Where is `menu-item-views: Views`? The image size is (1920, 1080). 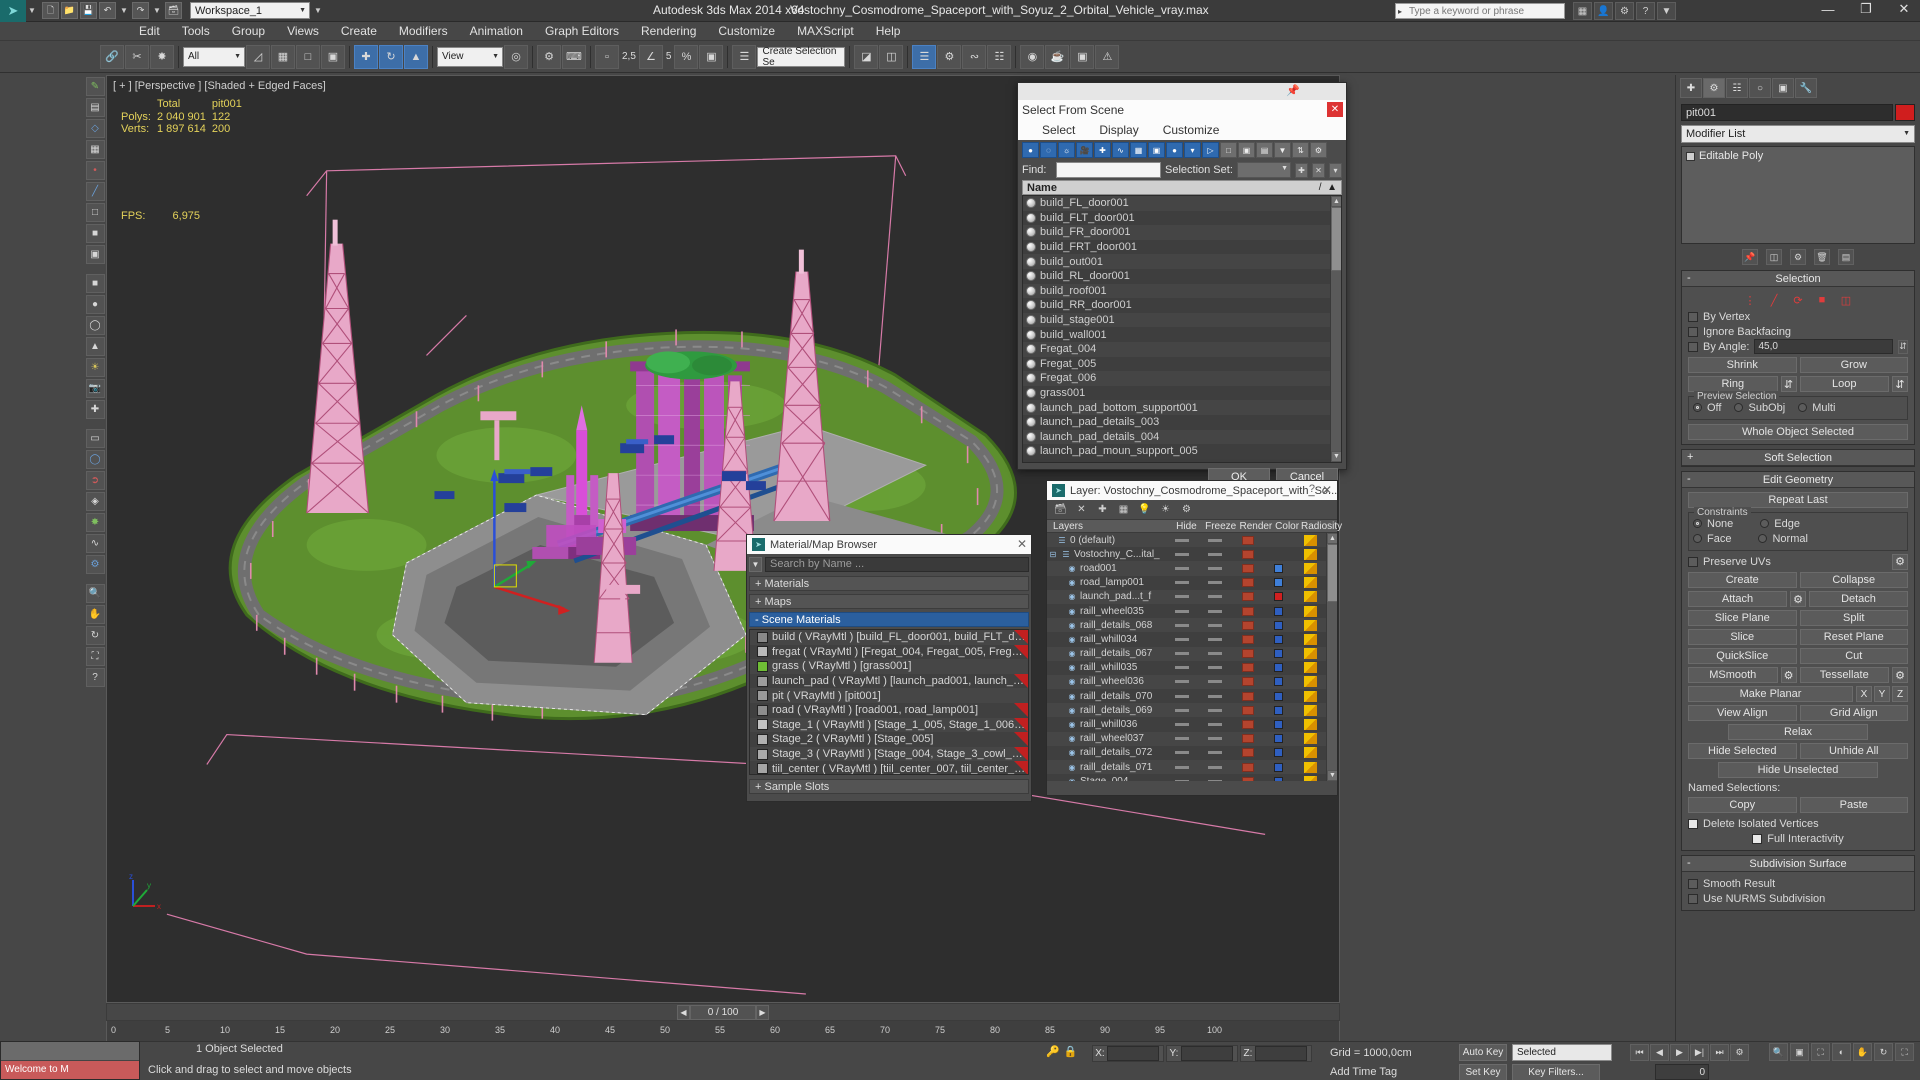
menu-item-views: Views is located at coordinates (303, 31).